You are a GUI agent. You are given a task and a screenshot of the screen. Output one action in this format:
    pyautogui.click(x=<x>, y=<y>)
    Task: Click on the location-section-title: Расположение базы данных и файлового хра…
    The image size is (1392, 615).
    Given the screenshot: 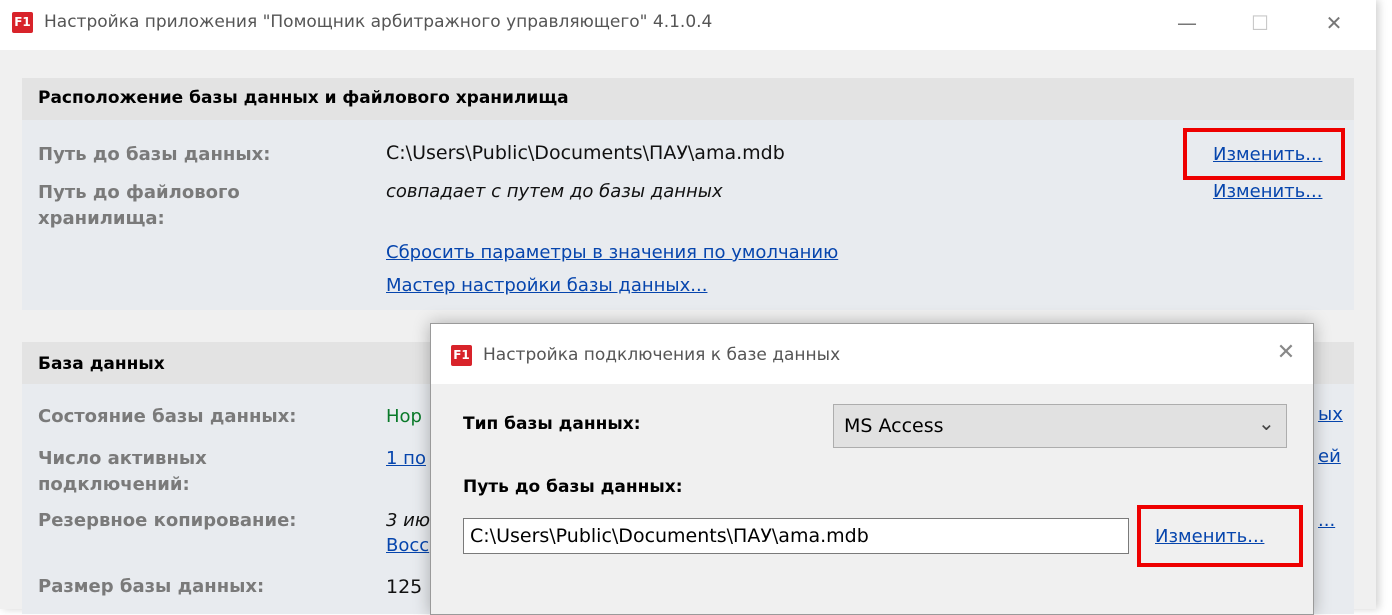 What is the action you would take?
    pyautogui.click(x=303, y=98)
    